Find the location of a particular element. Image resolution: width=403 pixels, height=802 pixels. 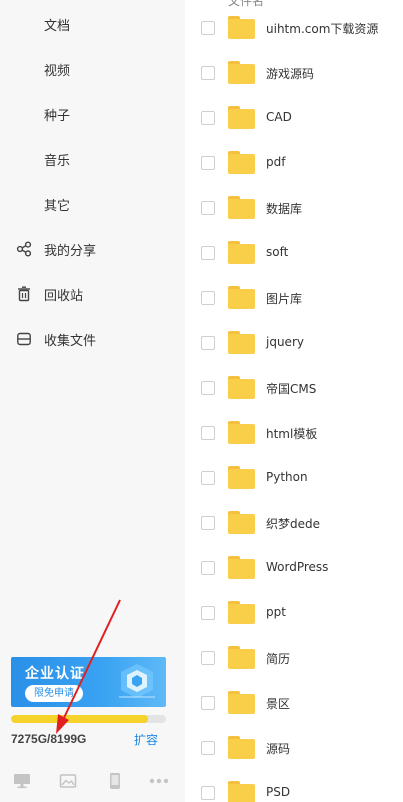

file-row: html模板 is located at coordinates (294, 433).